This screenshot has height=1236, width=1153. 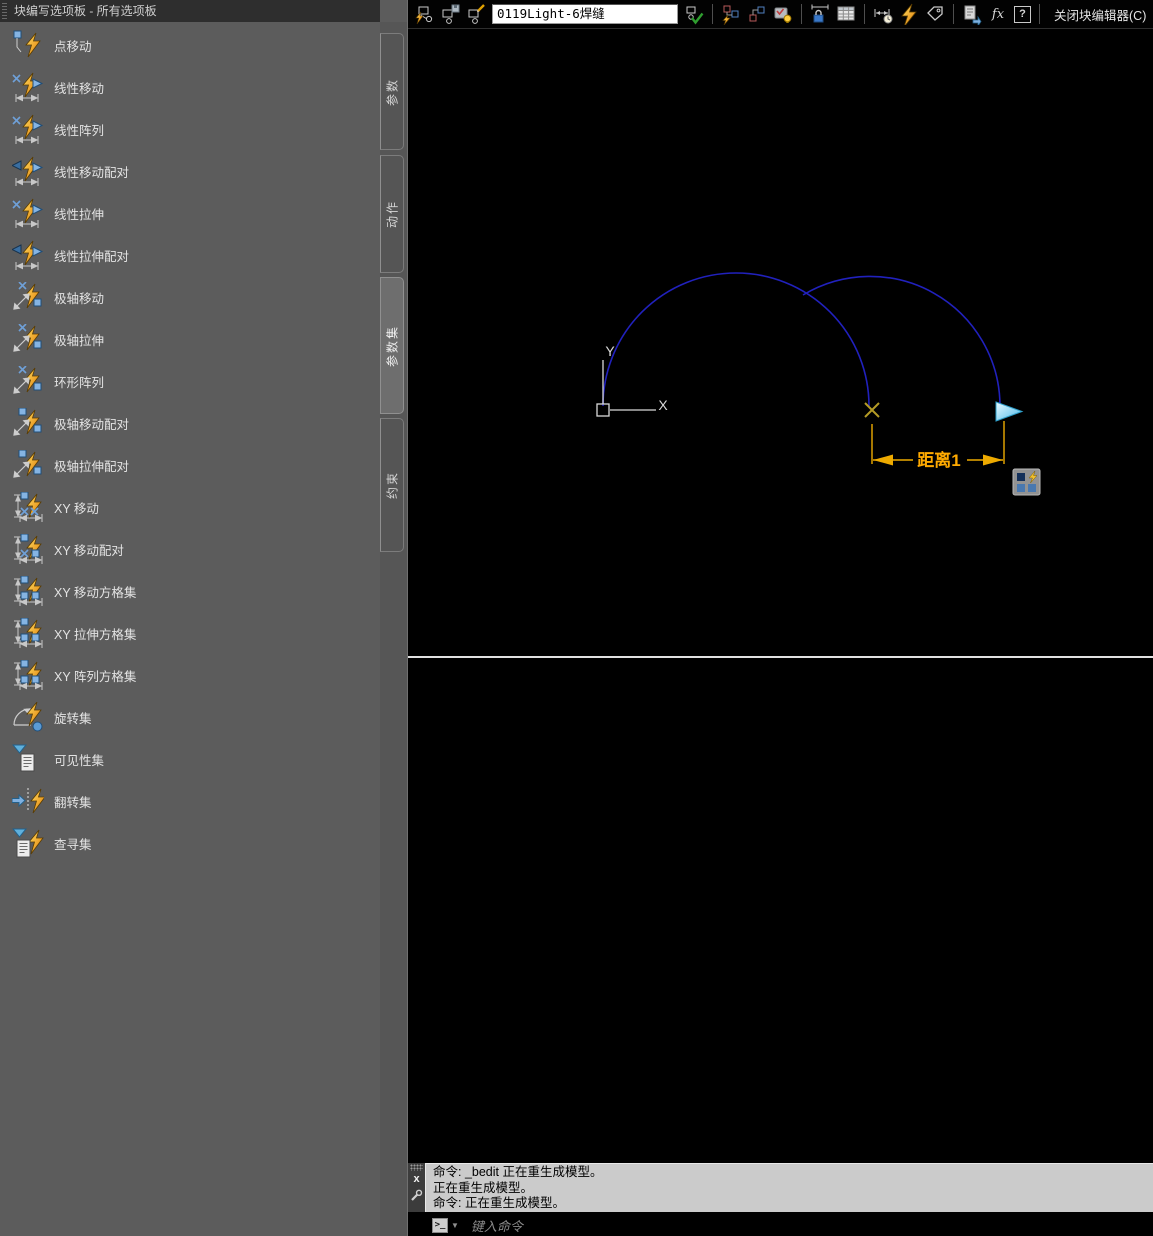 What do you see at coordinates (416, 1167) in the screenshot?
I see `dock-drag-grip` at bounding box center [416, 1167].